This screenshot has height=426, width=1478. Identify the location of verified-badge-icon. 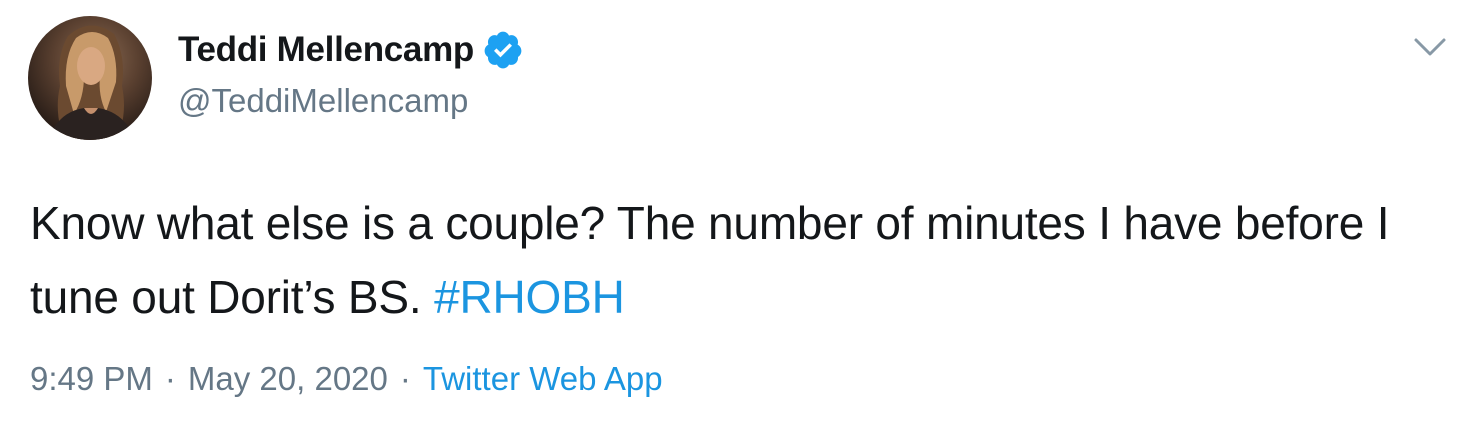
(503, 50).